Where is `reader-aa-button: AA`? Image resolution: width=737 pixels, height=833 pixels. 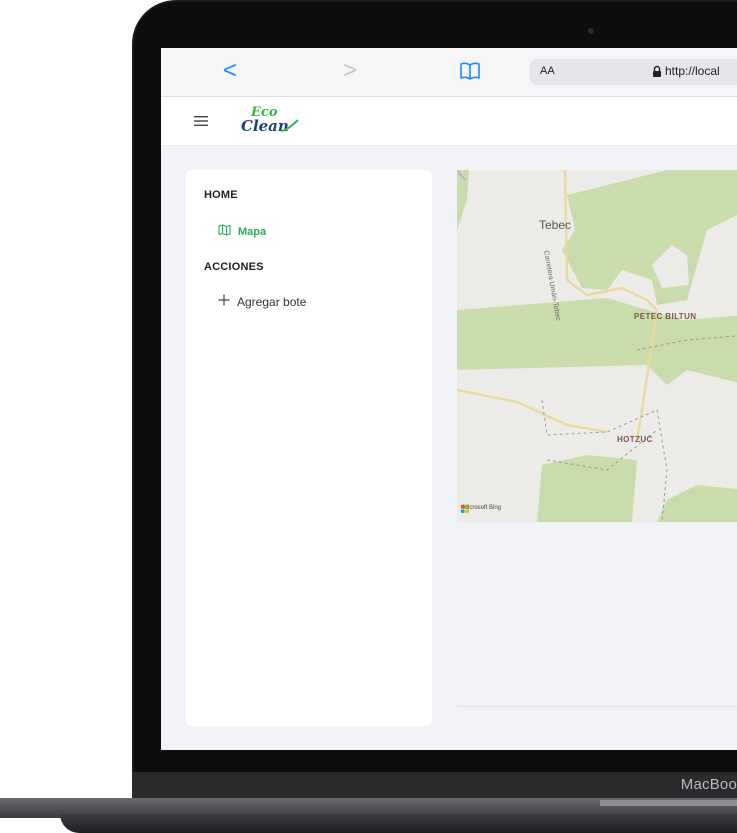 reader-aa-button: AA is located at coordinates (547, 71).